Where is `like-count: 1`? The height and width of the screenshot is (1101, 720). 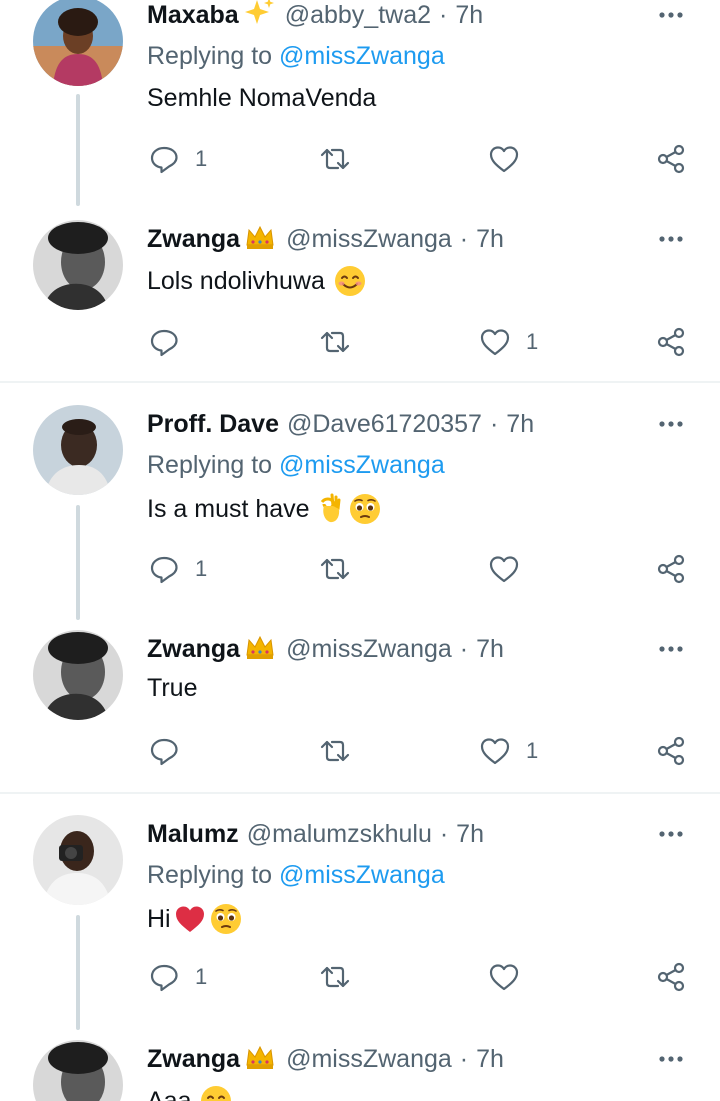
like-count: 1 is located at coordinates (532, 341).